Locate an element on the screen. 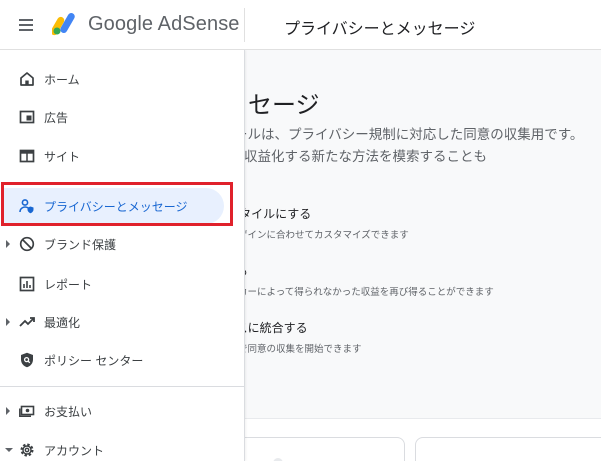  ads-icon is located at coordinates (27, 117).